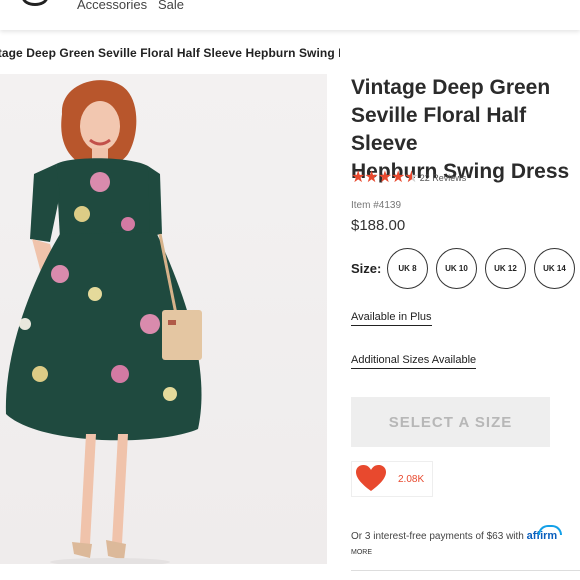  I want to click on top-nav: Accessories Sale, so click(290, 15).